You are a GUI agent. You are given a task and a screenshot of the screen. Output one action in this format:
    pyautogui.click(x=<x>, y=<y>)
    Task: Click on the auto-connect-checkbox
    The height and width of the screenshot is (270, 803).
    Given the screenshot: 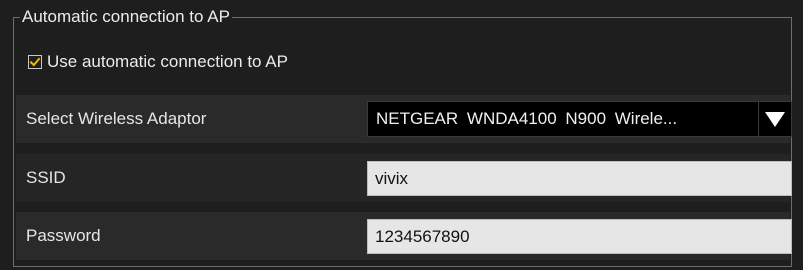 What is the action you would take?
    pyautogui.click(x=35, y=62)
    